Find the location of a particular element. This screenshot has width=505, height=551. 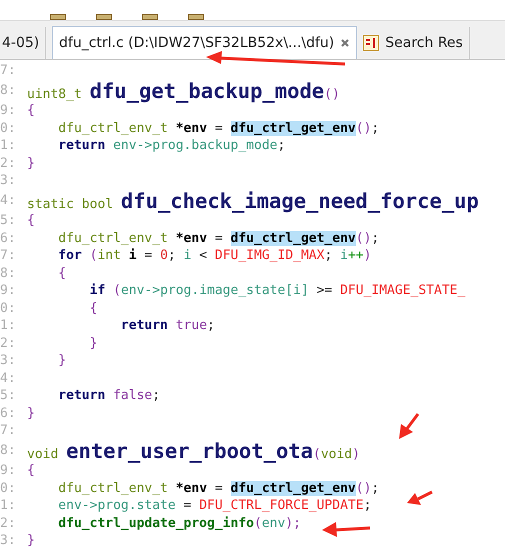

code-line: static bool dfu_check_image_need_force_up is located at coordinates (253, 200).